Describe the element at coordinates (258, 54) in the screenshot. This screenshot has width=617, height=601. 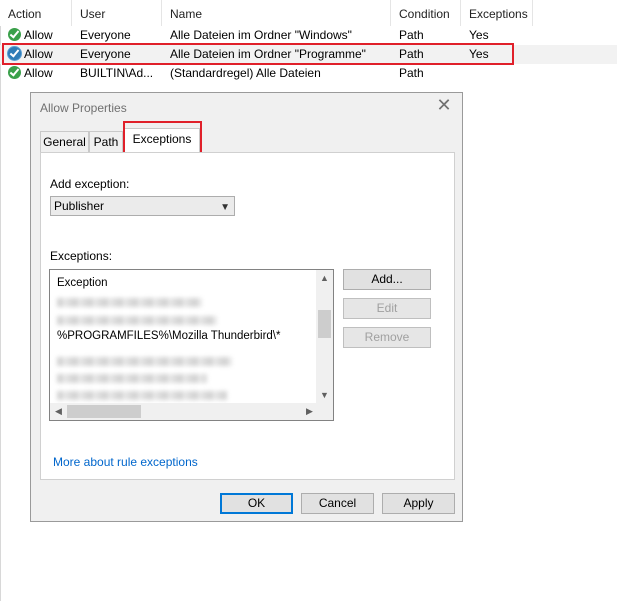
I see `row-highlight-box` at that location.